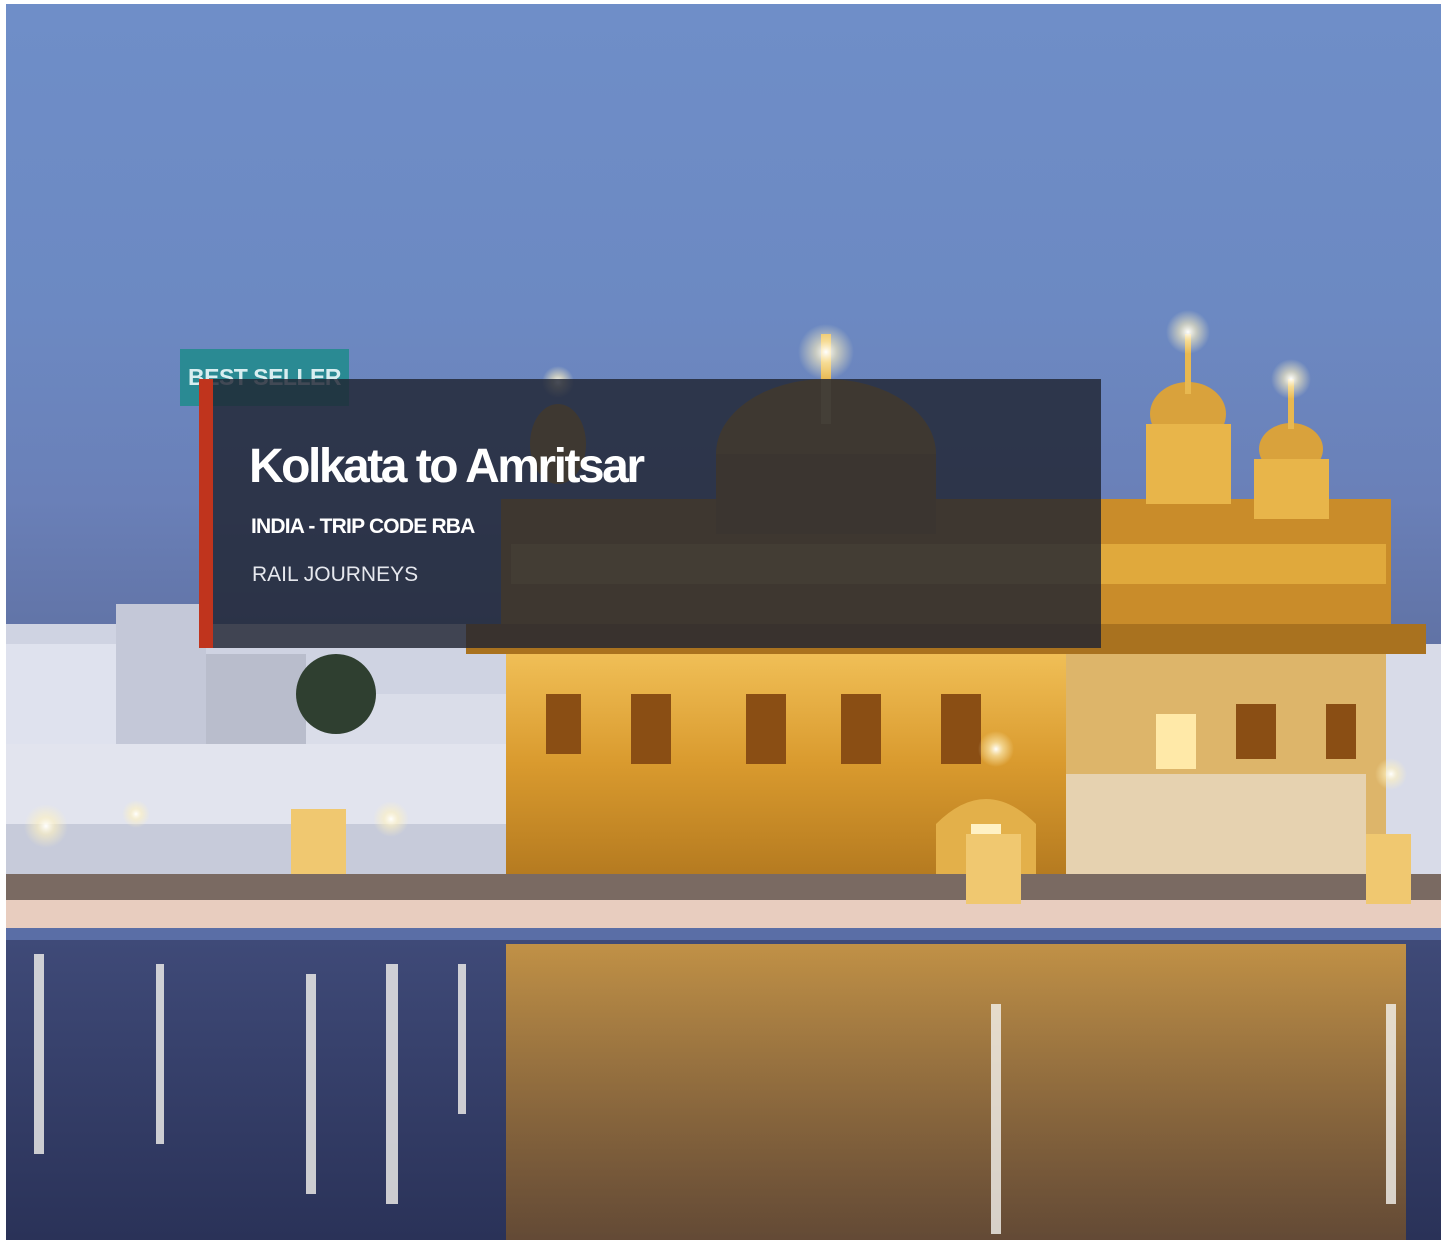 This screenshot has height=1241, width=1455. I want to click on accent-stripe, so click(206, 513).